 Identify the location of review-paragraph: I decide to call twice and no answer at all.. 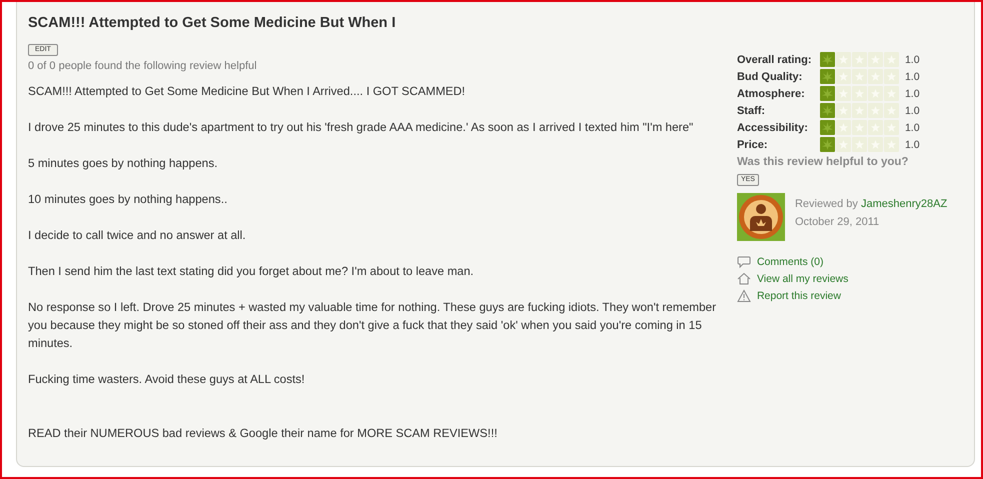
(137, 235).